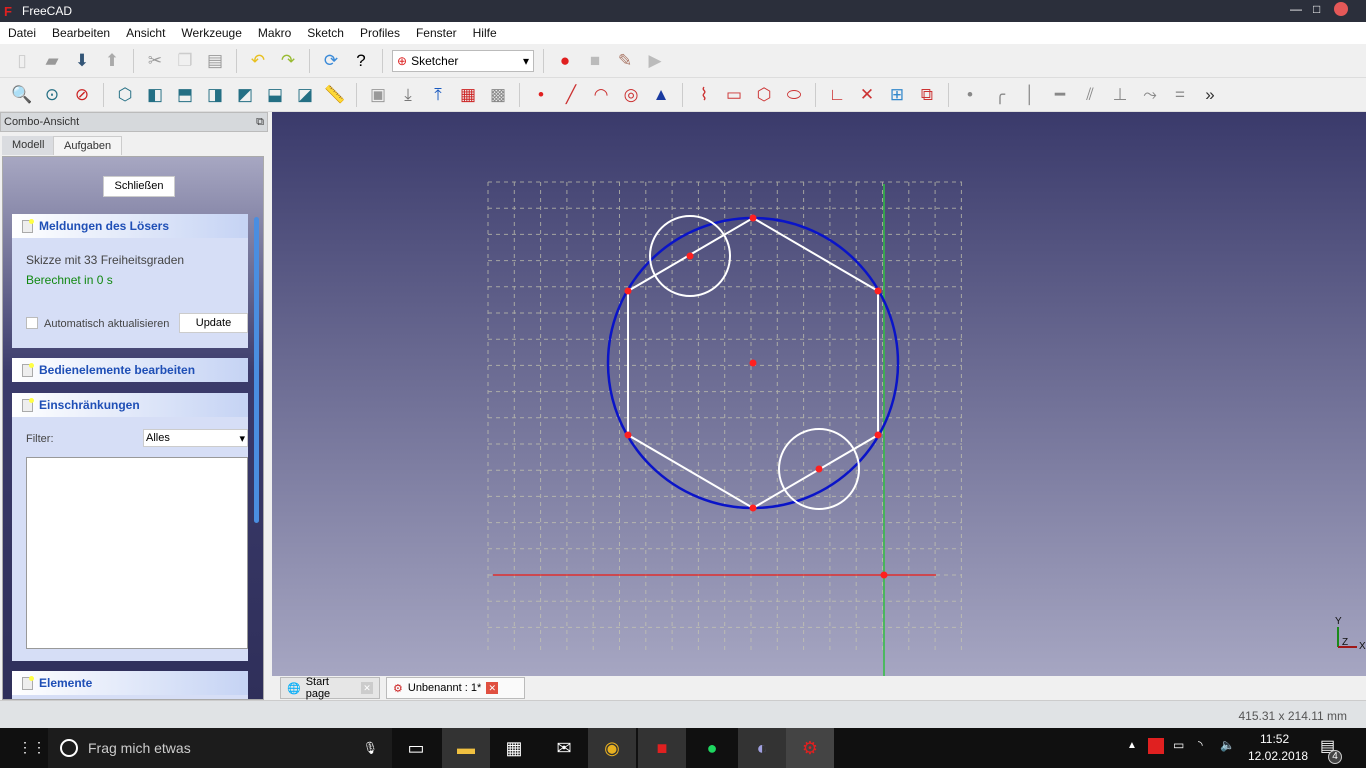  What do you see at coordinates (625, 61) in the screenshot?
I see `macros-icon: ✎` at bounding box center [625, 61].